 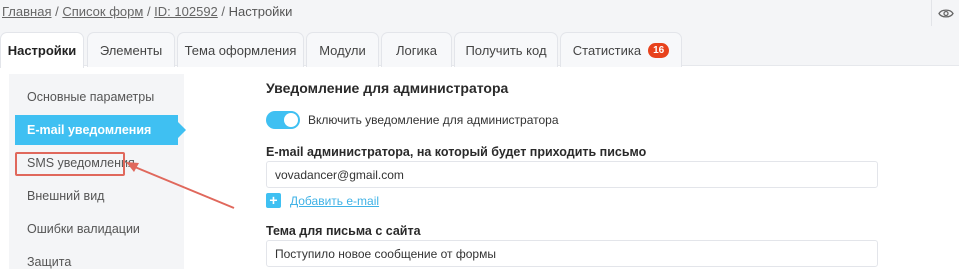 I want to click on add-email-label: Добавить e-mail, so click(x=335, y=200).